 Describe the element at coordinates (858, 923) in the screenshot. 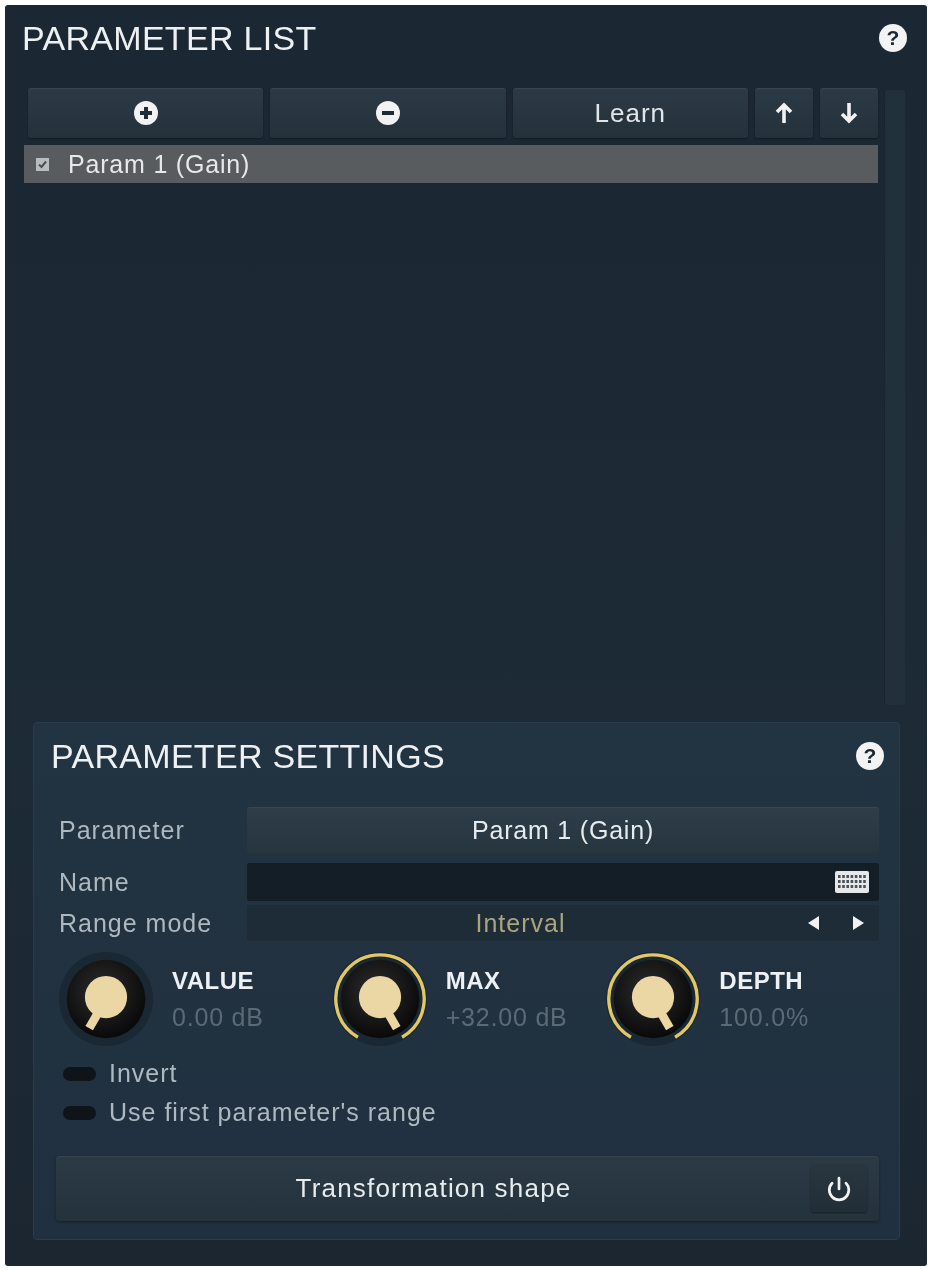

I see `triangle-right-icon` at that location.